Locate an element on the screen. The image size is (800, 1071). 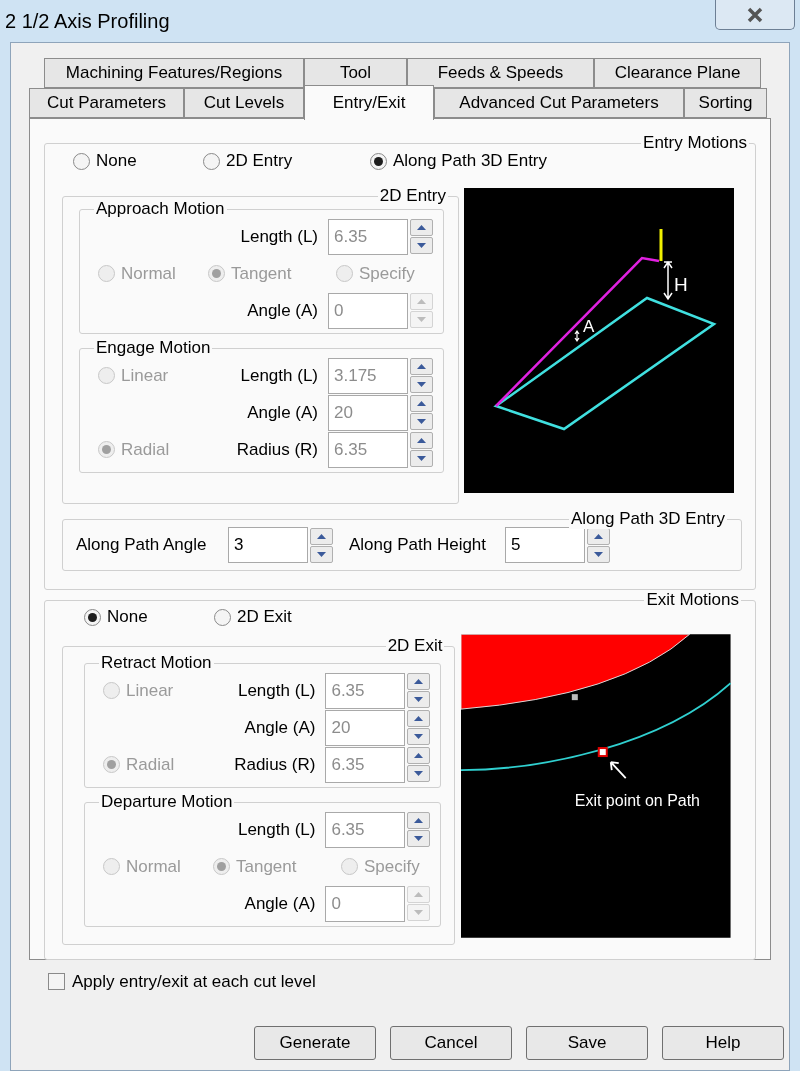
height-dimension-arrow is located at coordinates (668, 280).